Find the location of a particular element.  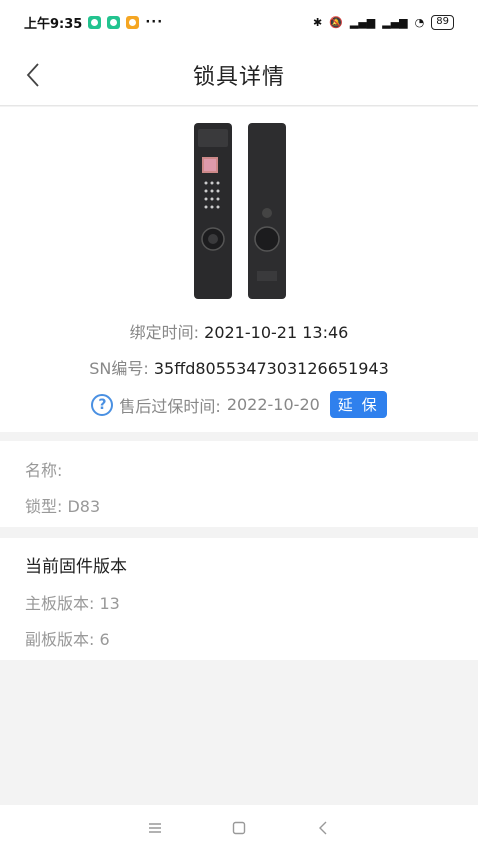

lock-type-label: 锁型: is located at coordinates (46, 506).